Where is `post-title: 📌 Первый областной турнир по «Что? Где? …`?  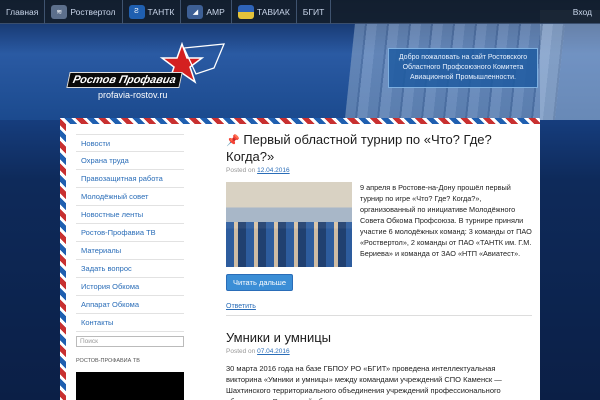
post-title: 📌 Первый областной турнир по «Что? Где? … is located at coordinates (379, 148).